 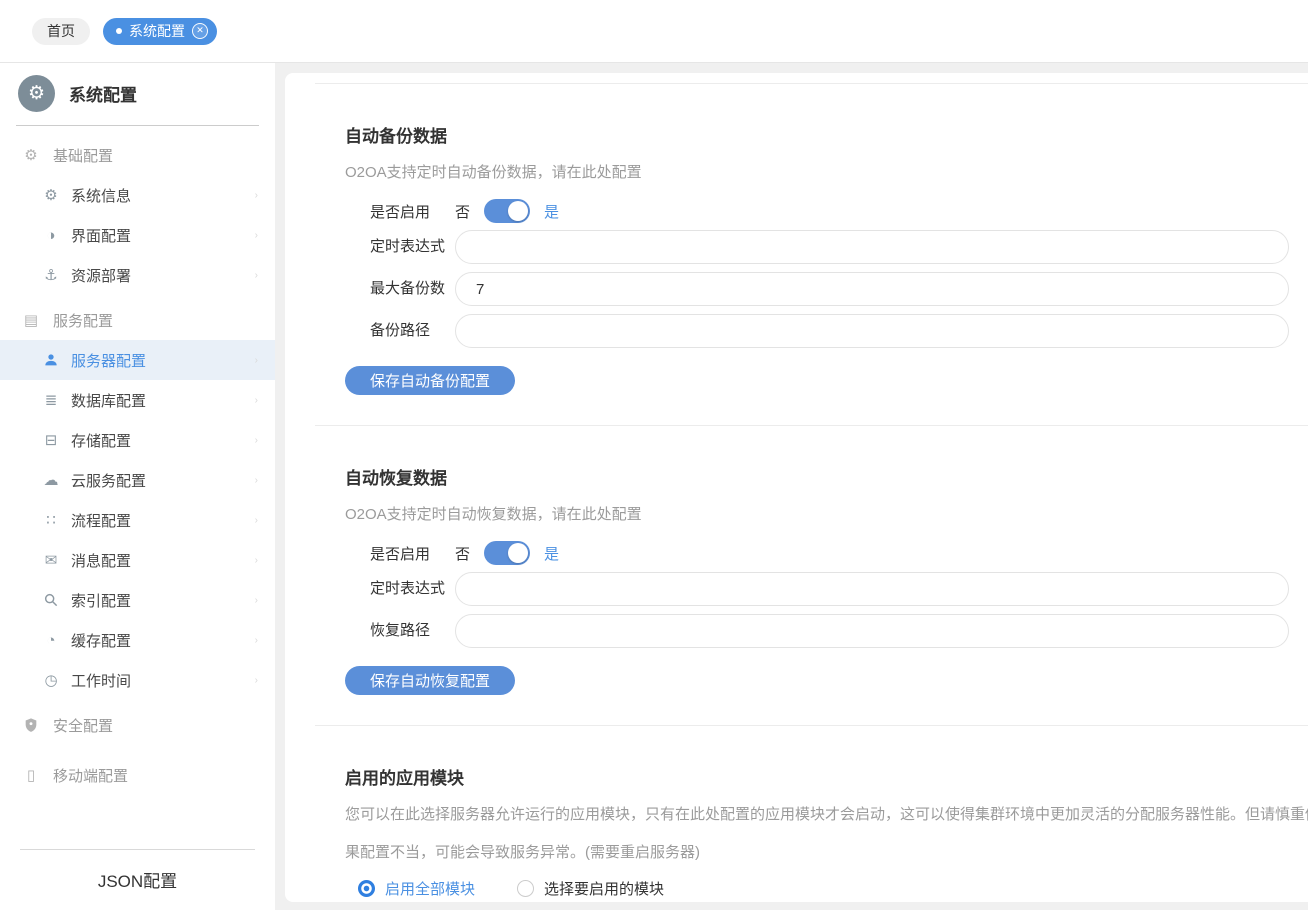 What do you see at coordinates (137, 195) in the screenshot?
I see `sidebar-item-system-info: ⚙ 系统信息 ›` at bounding box center [137, 195].